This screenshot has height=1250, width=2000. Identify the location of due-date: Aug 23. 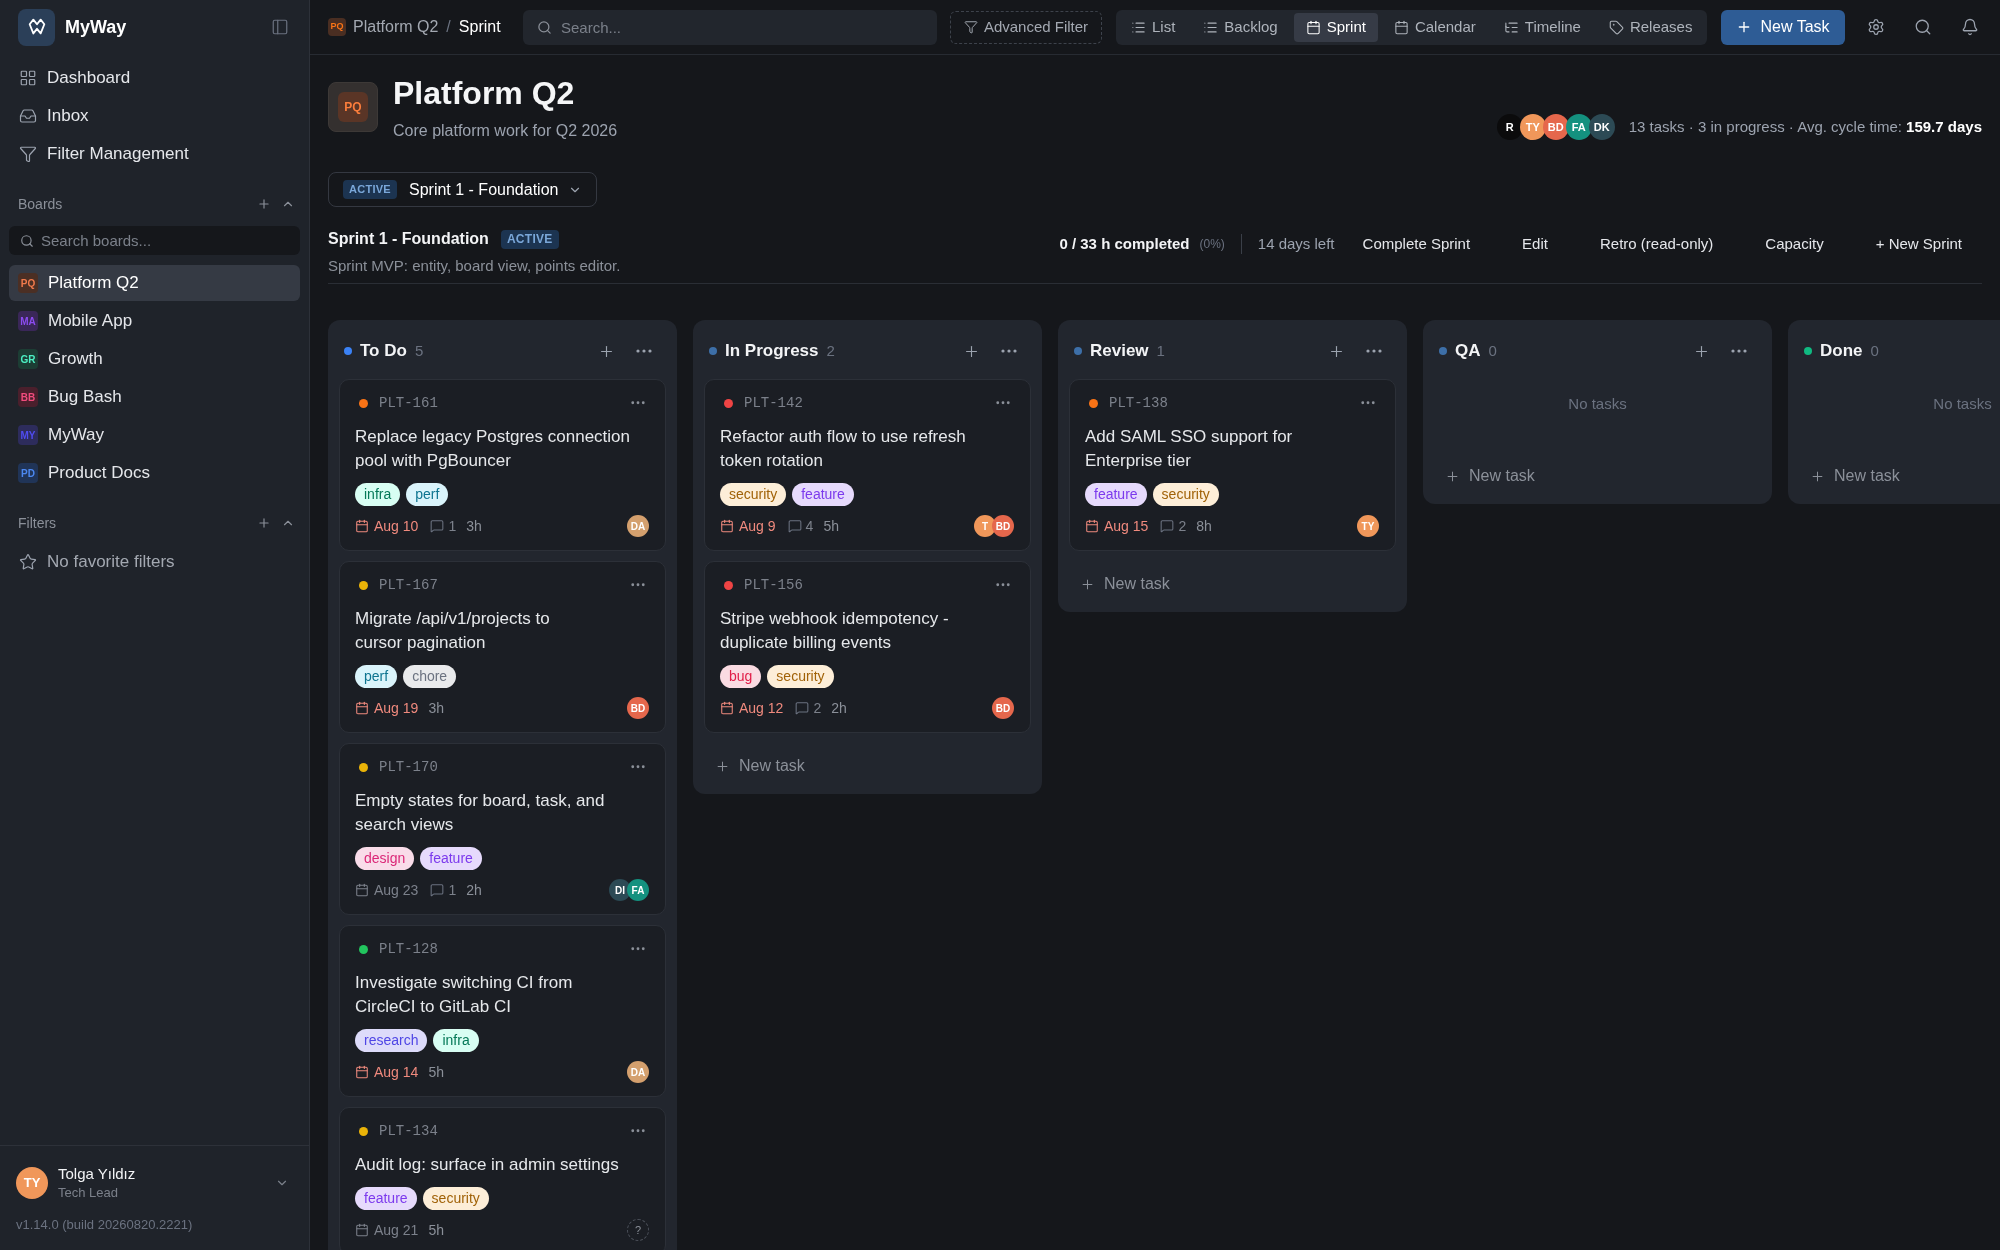
(396, 890).